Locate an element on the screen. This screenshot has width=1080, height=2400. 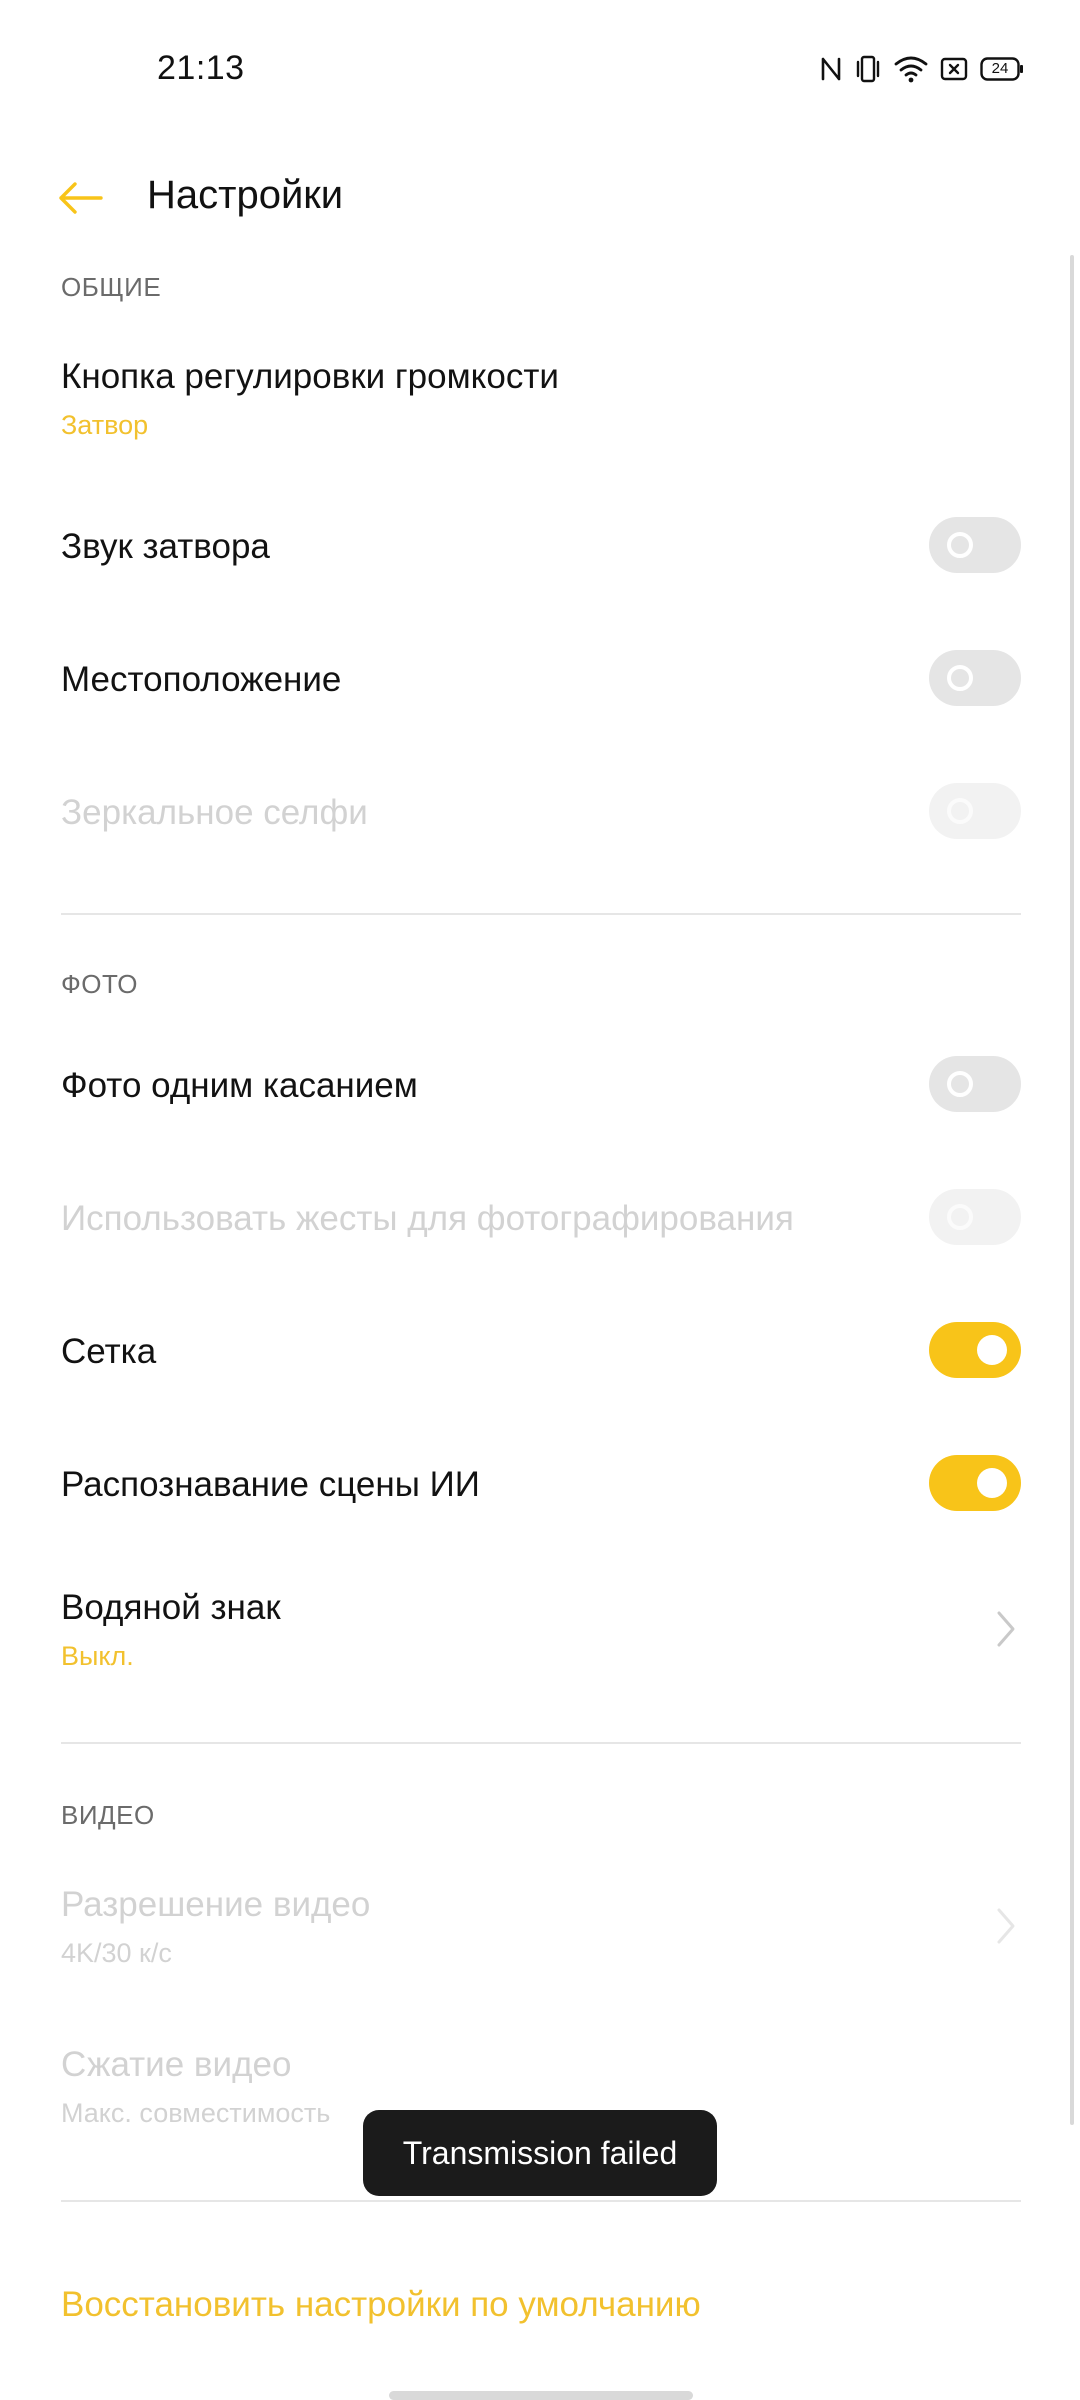
setting-title: Звук затвора is located at coordinates (165, 546).